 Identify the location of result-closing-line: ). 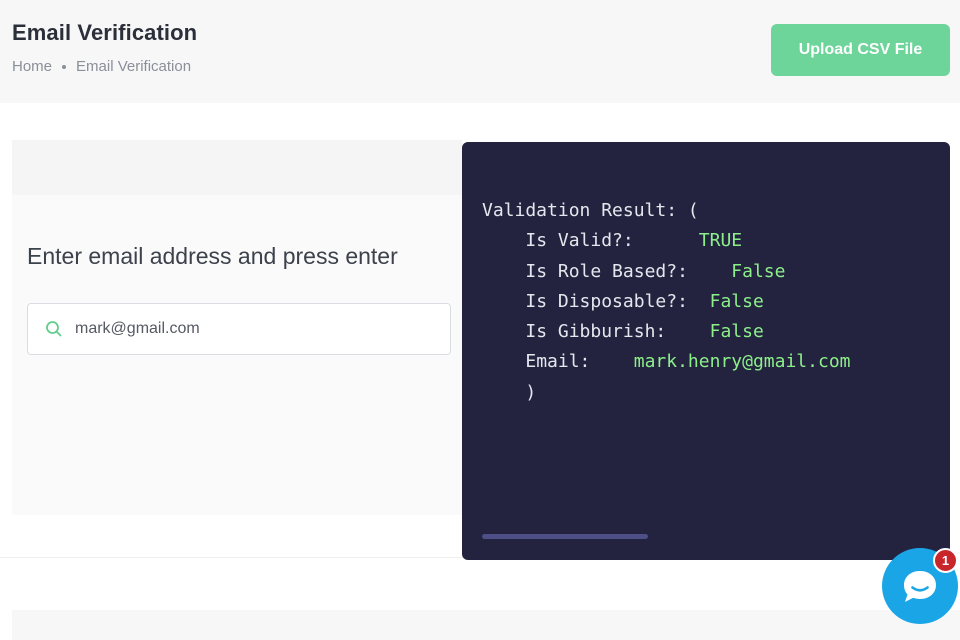
(666, 393).